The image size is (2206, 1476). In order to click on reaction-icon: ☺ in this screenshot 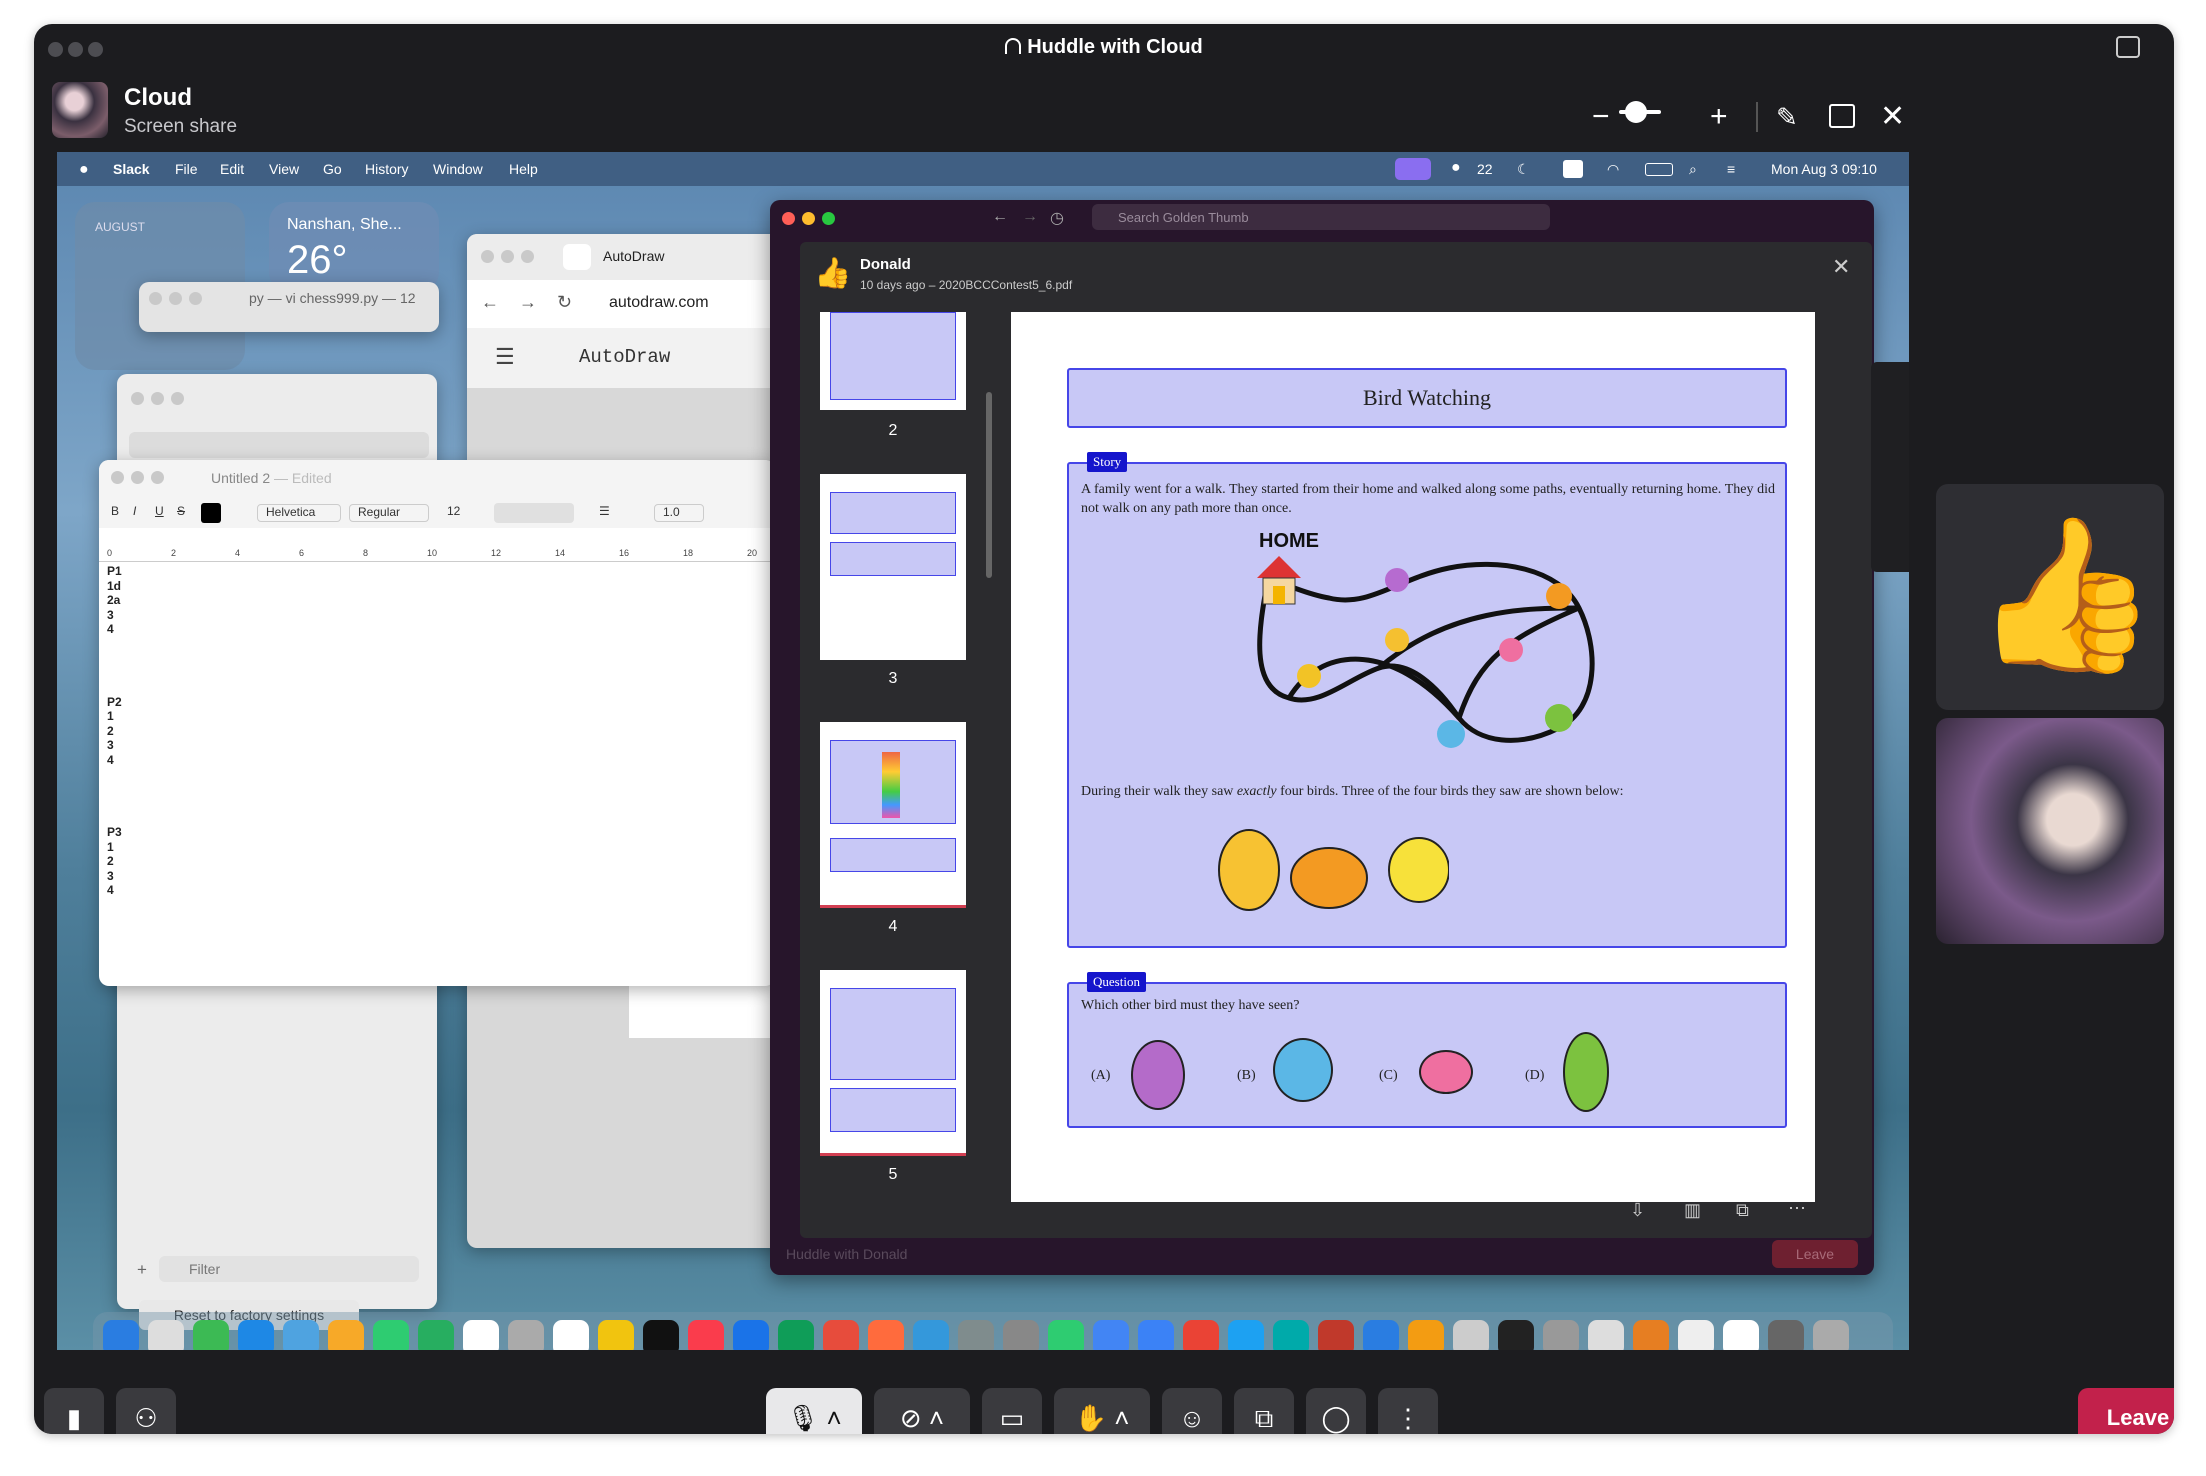, I will do `click(1192, 1411)`.